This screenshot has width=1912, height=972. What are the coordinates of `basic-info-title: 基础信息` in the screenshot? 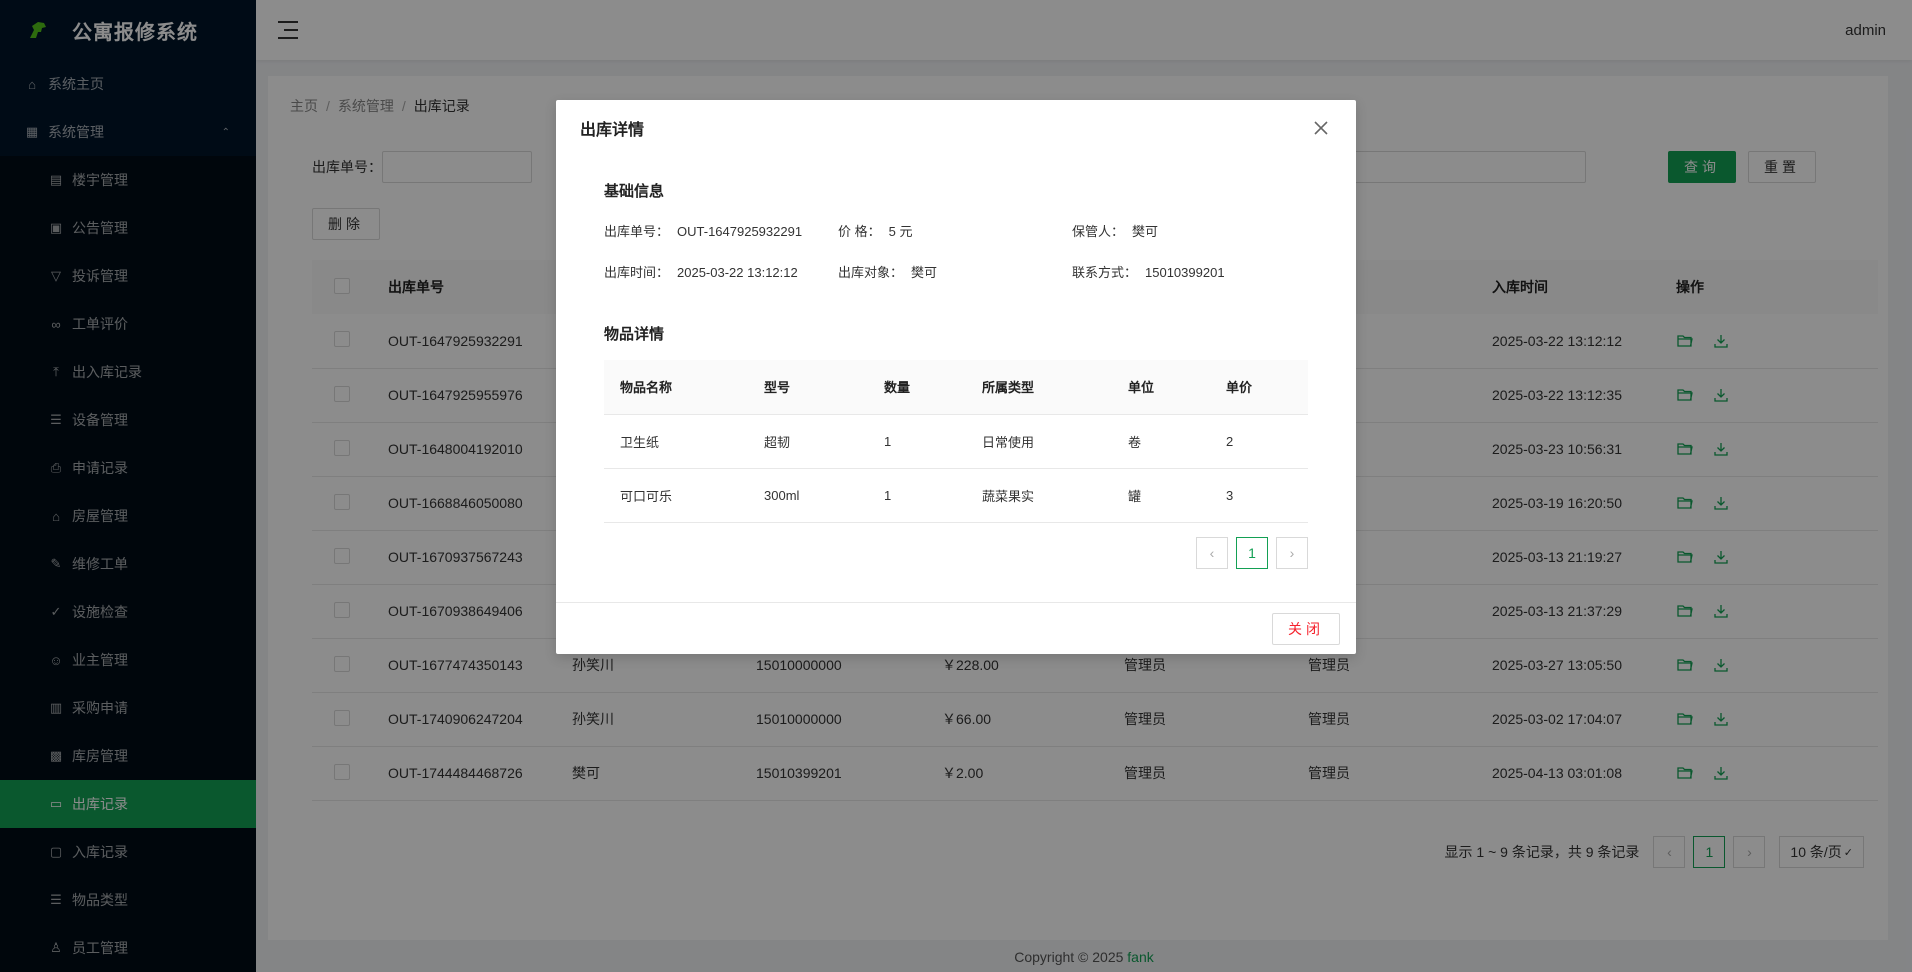 It's located at (634, 191).